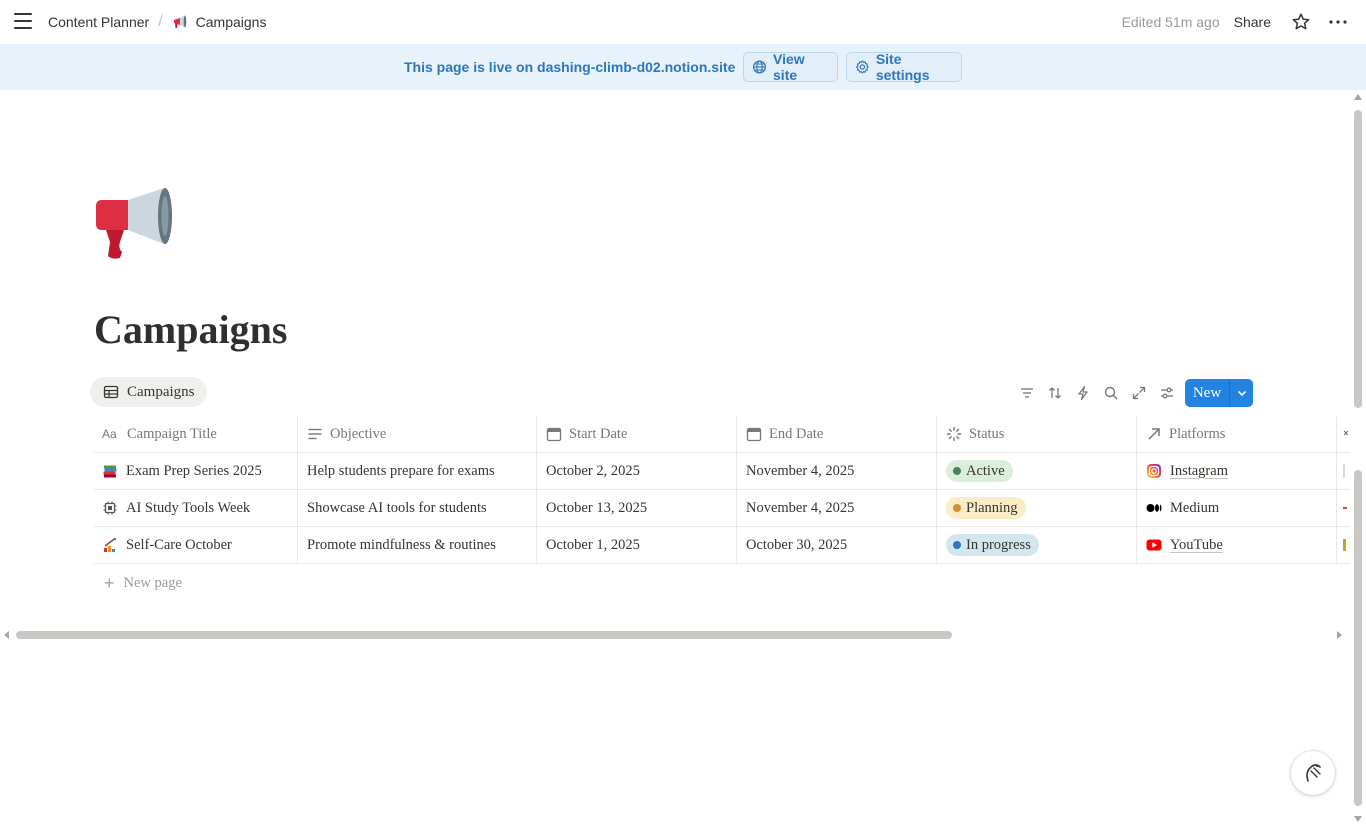 The width and height of the screenshot is (1366, 826). I want to click on tab-campaigns-view: Campaigns, so click(148, 392).